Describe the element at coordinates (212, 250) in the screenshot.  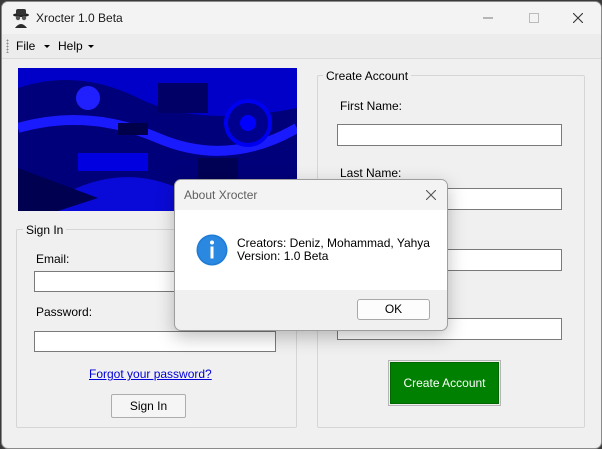
I see `info-icon` at that location.